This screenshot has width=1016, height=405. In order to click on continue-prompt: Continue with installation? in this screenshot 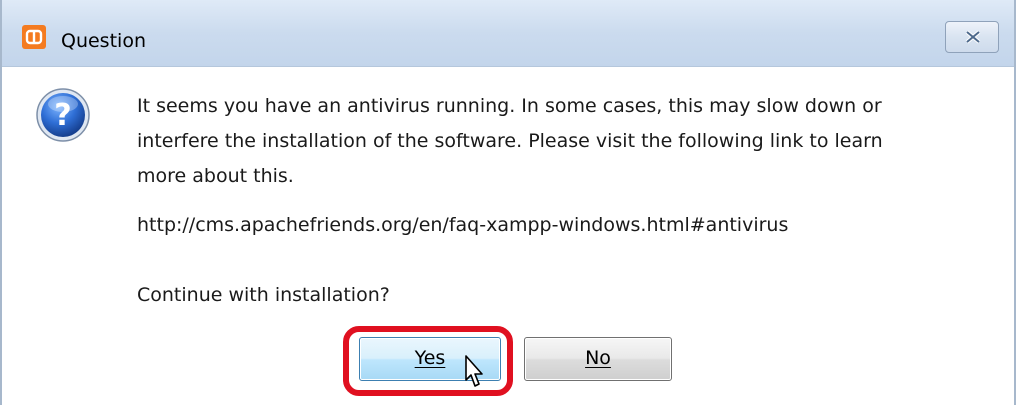, I will do `click(263, 295)`.